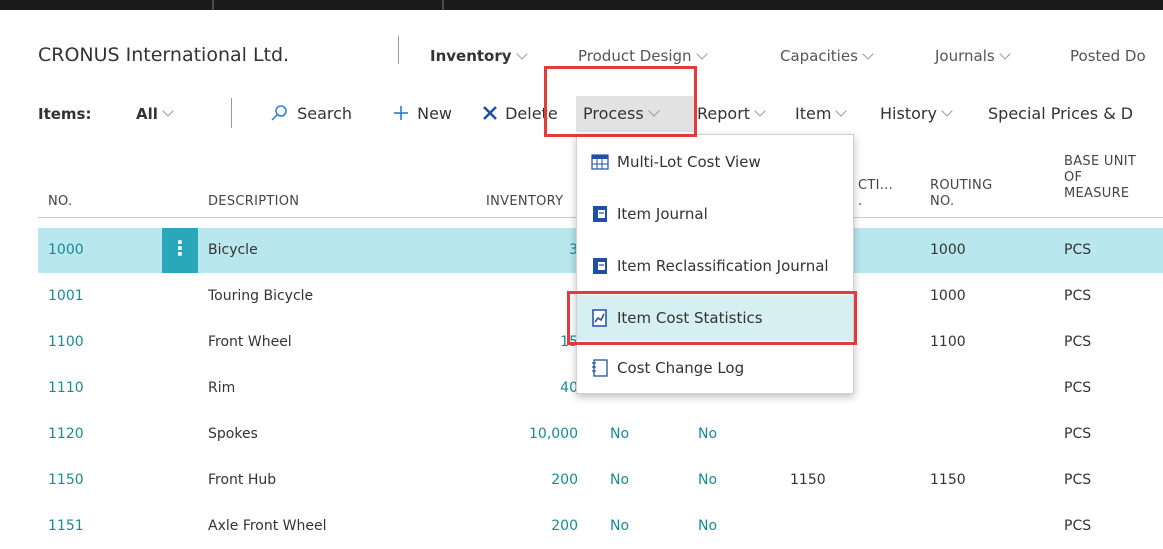 The height and width of the screenshot is (549, 1163). What do you see at coordinates (875, 194) in the screenshot?
I see `column-header-production-bom: CTI... .` at bounding box center [875, 194].